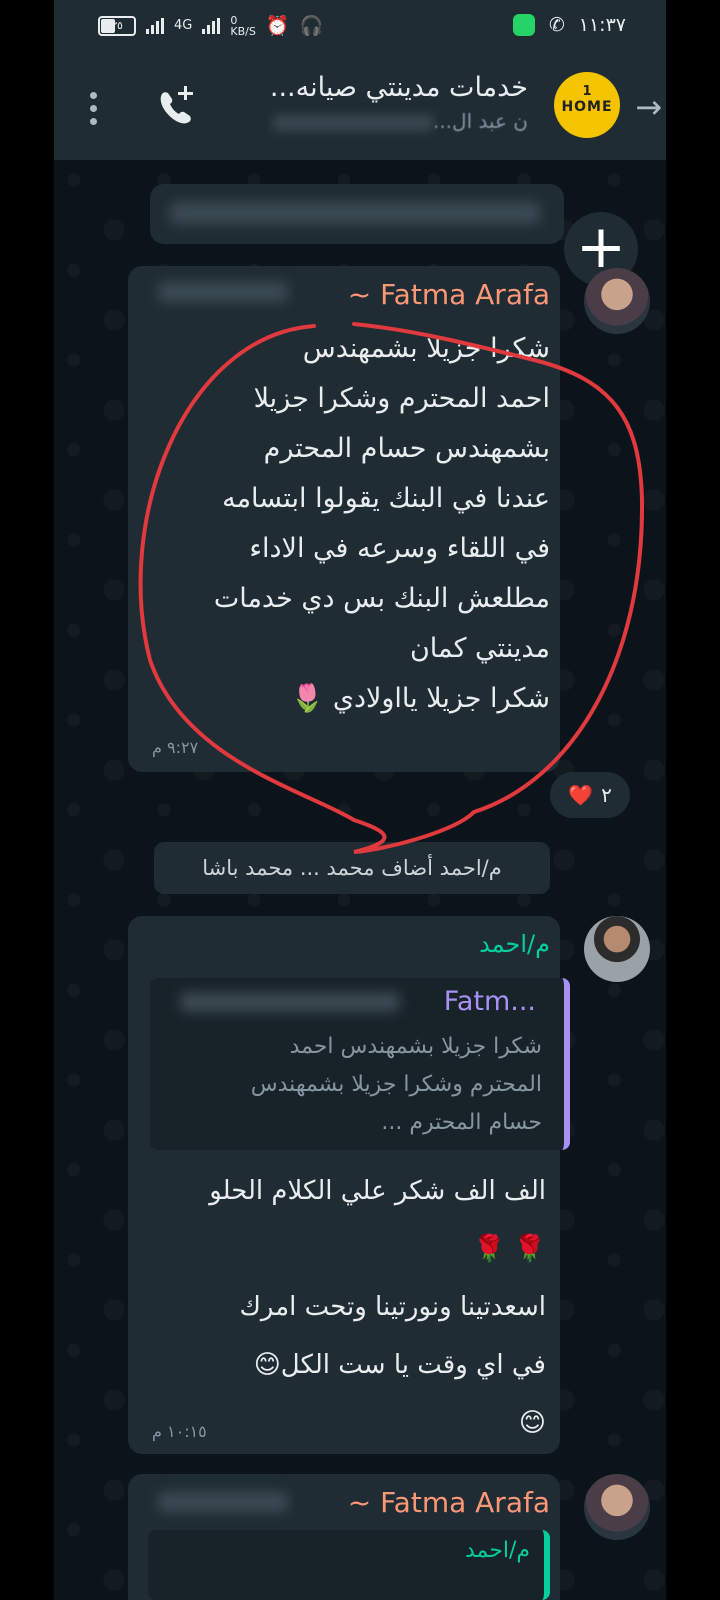 The height and width of the screenshot is (1600, 720). Describe the element at coordinates (277, 26) in the screenshot. I see `alarm-icon: ⏰` at that location.